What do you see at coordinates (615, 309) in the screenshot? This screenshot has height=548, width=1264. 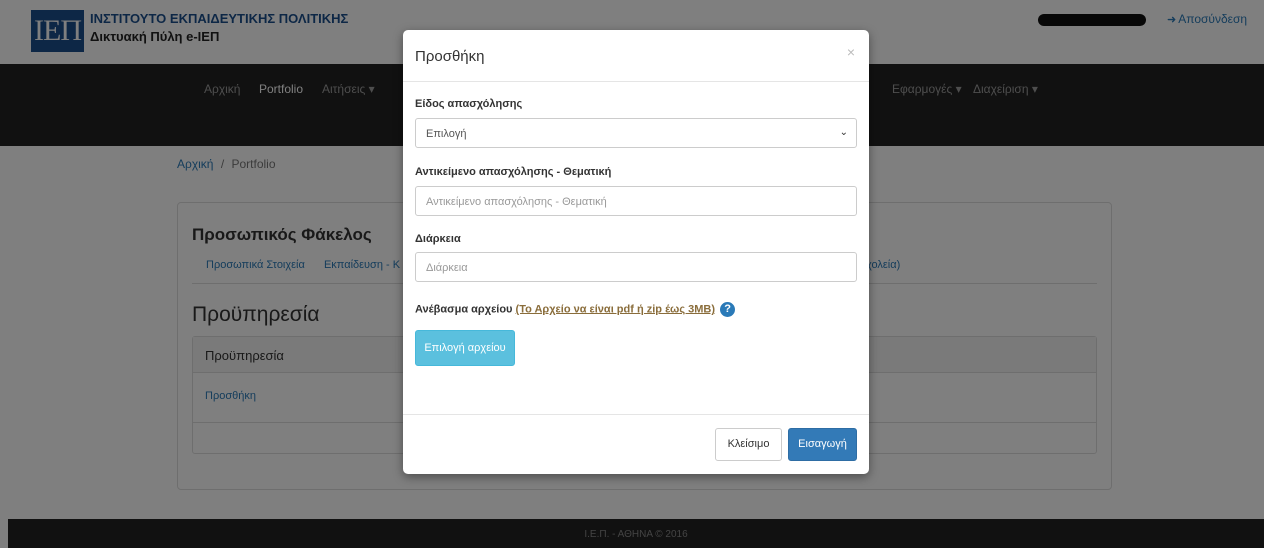 I see `upload-hint-link: (Το Αρχείο να είναι pdf ή zip έως 3MB)` at bounding box center [615, 309].